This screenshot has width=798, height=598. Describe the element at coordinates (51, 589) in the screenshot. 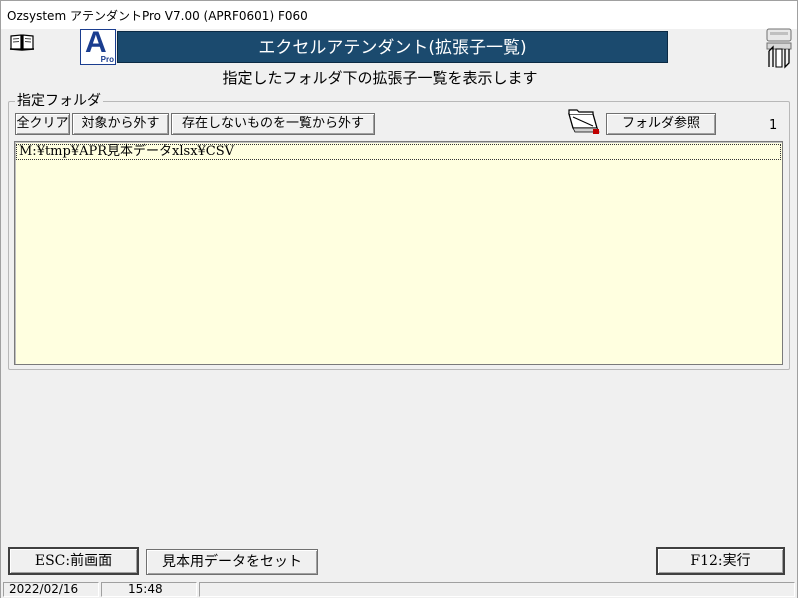

I see `status-date: 2022/02/16` at that location.